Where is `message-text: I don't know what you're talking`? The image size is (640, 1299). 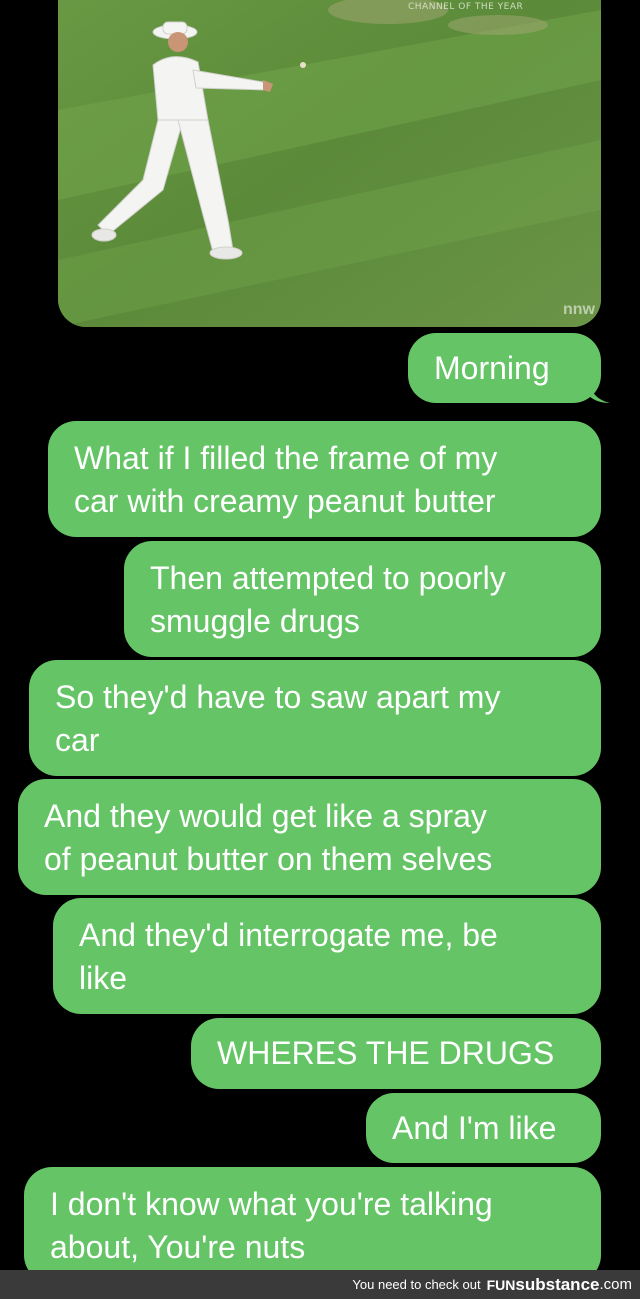
message-text: I don't know what you're talking is located at coordinates (271, 1204).